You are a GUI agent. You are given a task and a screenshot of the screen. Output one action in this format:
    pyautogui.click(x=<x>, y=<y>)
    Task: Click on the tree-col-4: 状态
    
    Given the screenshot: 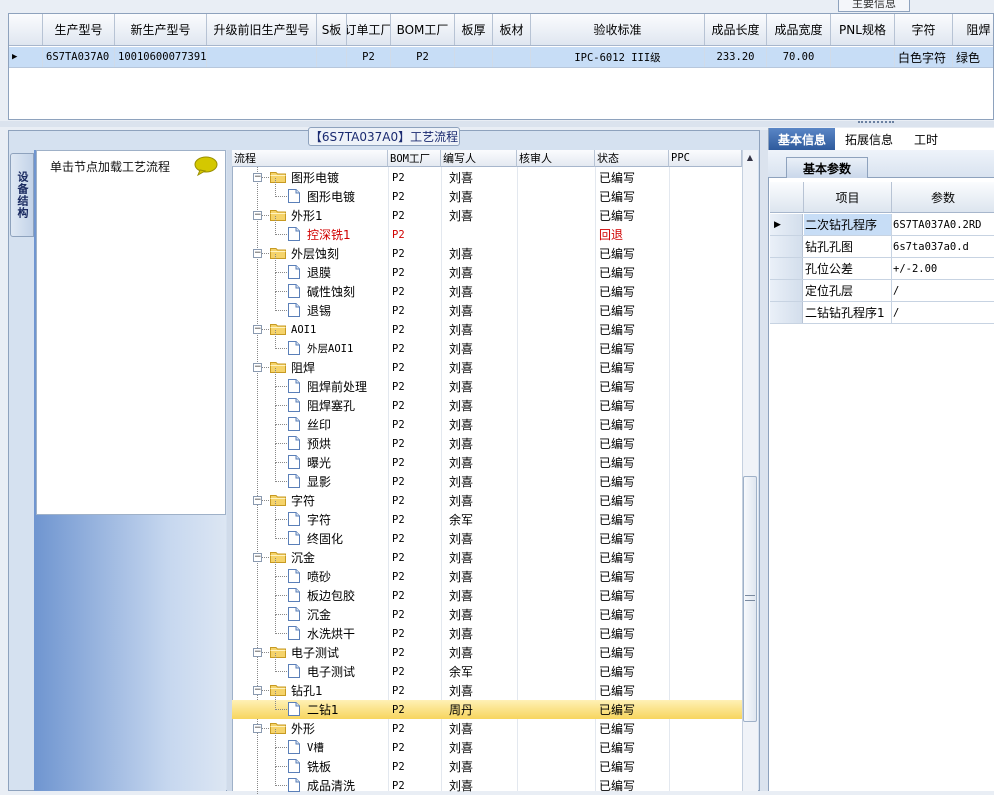 What is the action you would take?
    pyautogui.click(x=632, y=158)
    